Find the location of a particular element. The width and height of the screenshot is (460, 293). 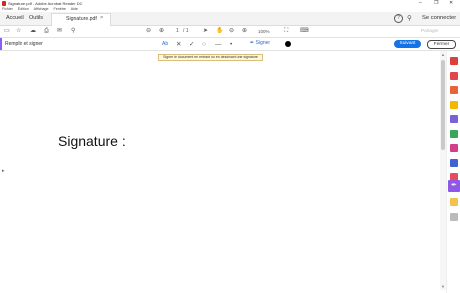

menu-view: Affichage is located at coordinates (41, 9).